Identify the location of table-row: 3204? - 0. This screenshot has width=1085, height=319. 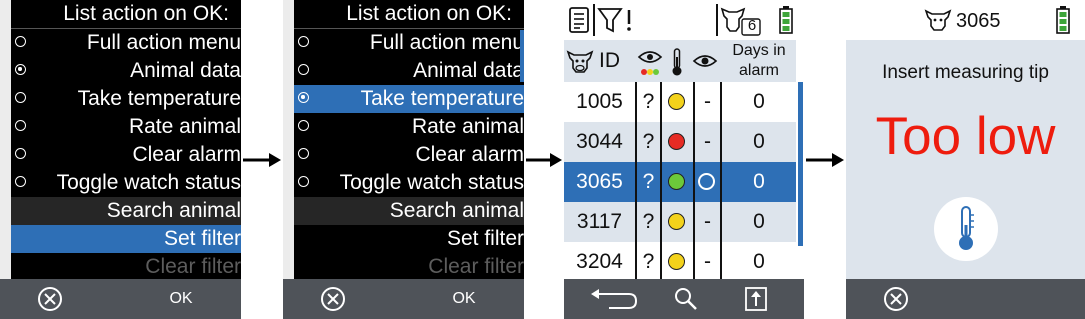
(680, 262).